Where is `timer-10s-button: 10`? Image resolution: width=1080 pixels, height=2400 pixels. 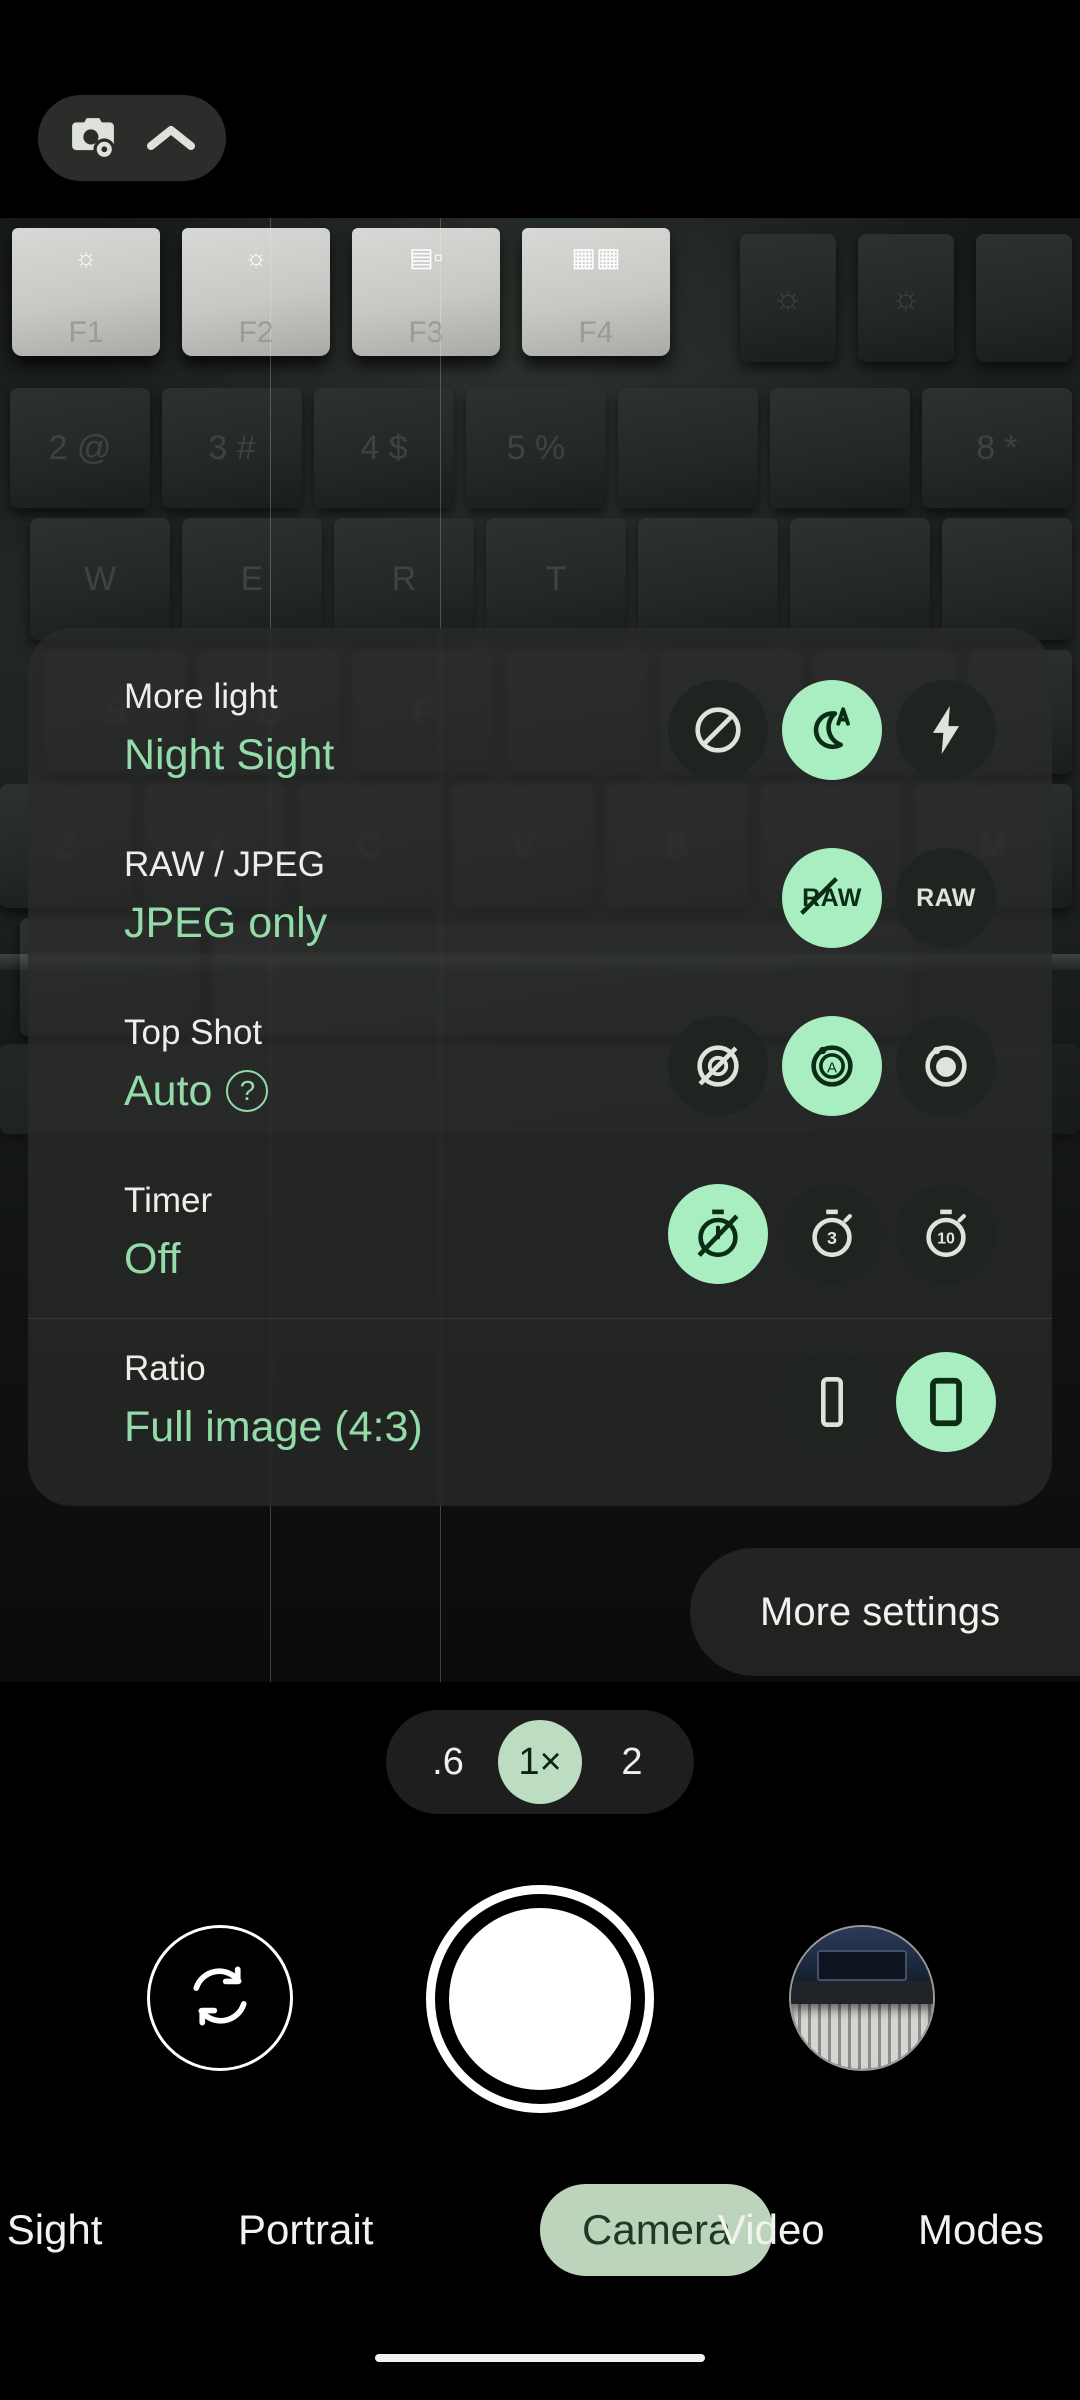
timer-10s-button: 10 is located at coordinates (946, 1234).